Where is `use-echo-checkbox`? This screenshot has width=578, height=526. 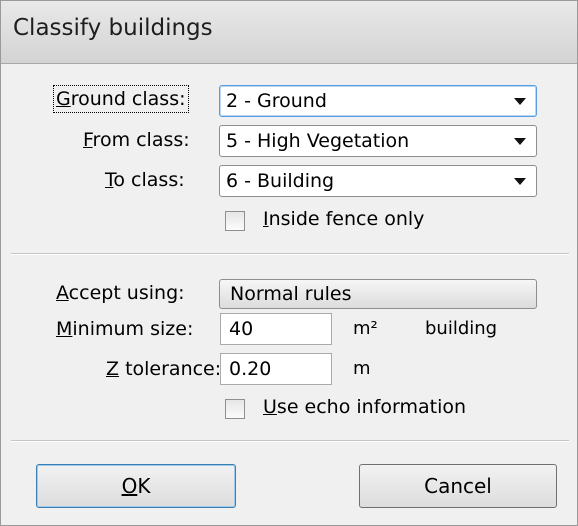
use-echo-checkbox is located at coordinates (235, 409).